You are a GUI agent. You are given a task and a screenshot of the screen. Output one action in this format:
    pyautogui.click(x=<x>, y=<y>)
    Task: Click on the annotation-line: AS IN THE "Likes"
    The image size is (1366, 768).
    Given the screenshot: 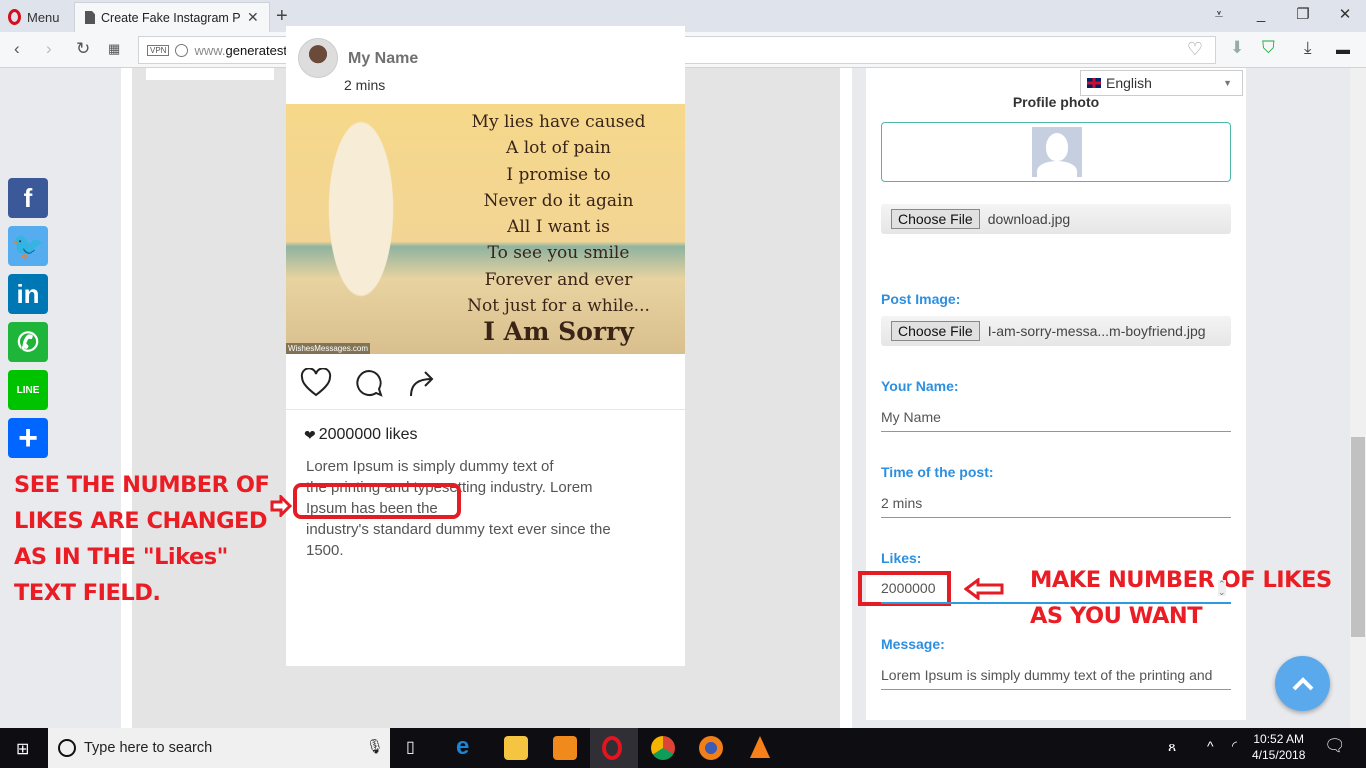 What is the action you would take?
    pyautogui.click(x=121, y=557)
    